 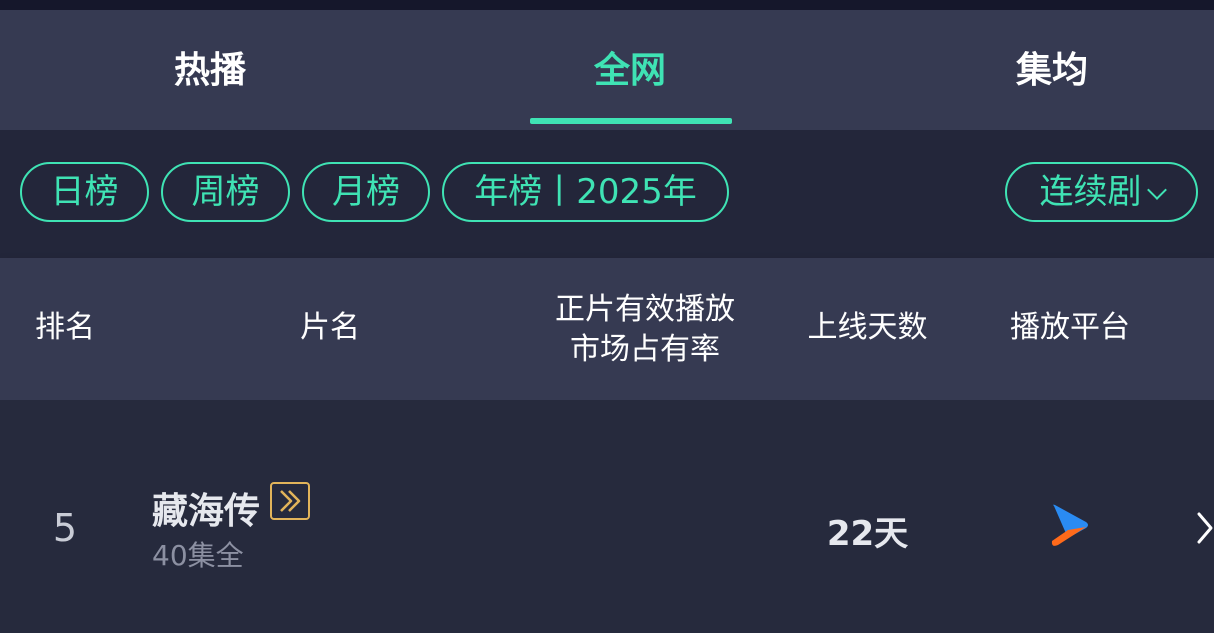 I want to click on row-rank: 5, so click(x=65, y=528).